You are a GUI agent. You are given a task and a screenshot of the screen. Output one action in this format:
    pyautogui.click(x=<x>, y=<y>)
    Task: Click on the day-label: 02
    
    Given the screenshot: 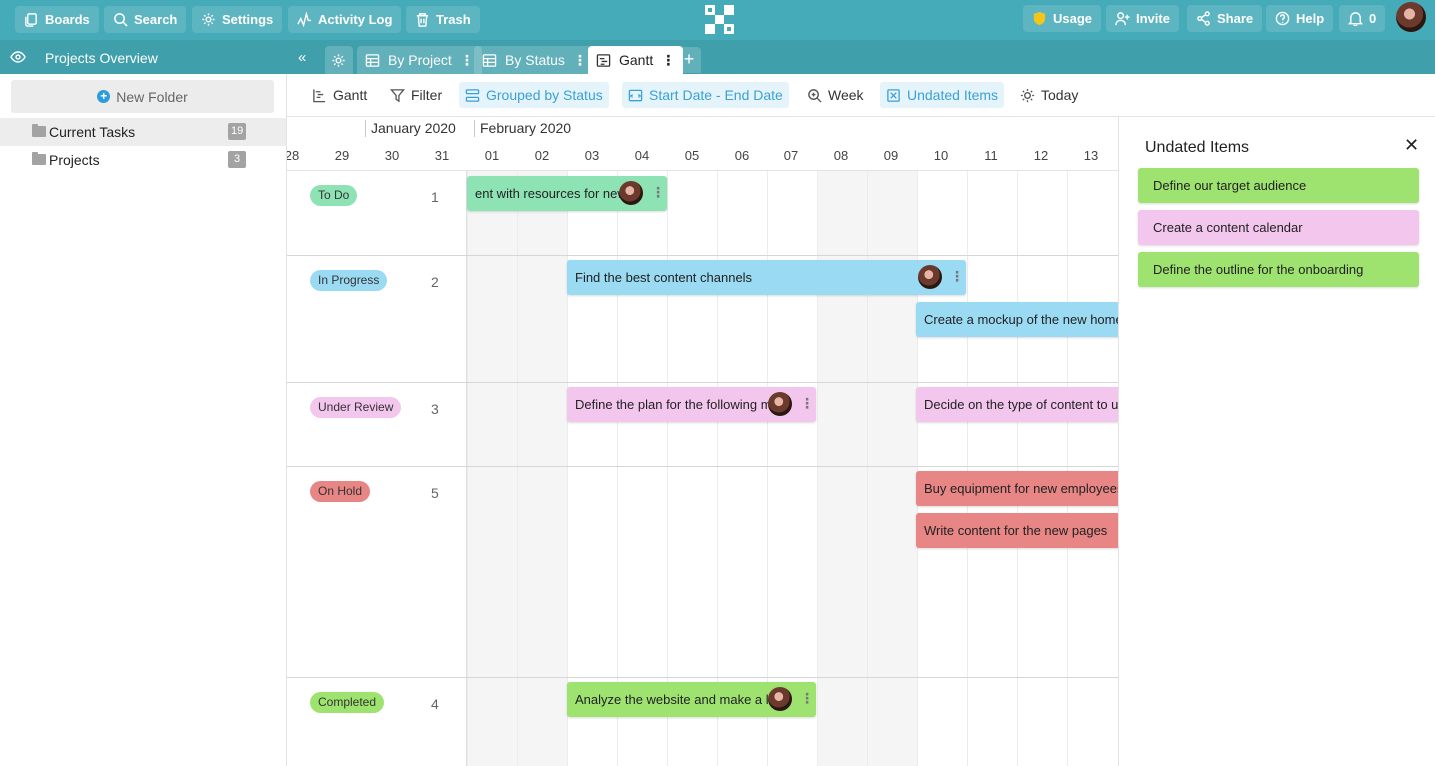 What is the action you would take?
    pyautogui.click(x=542, y=155)
    